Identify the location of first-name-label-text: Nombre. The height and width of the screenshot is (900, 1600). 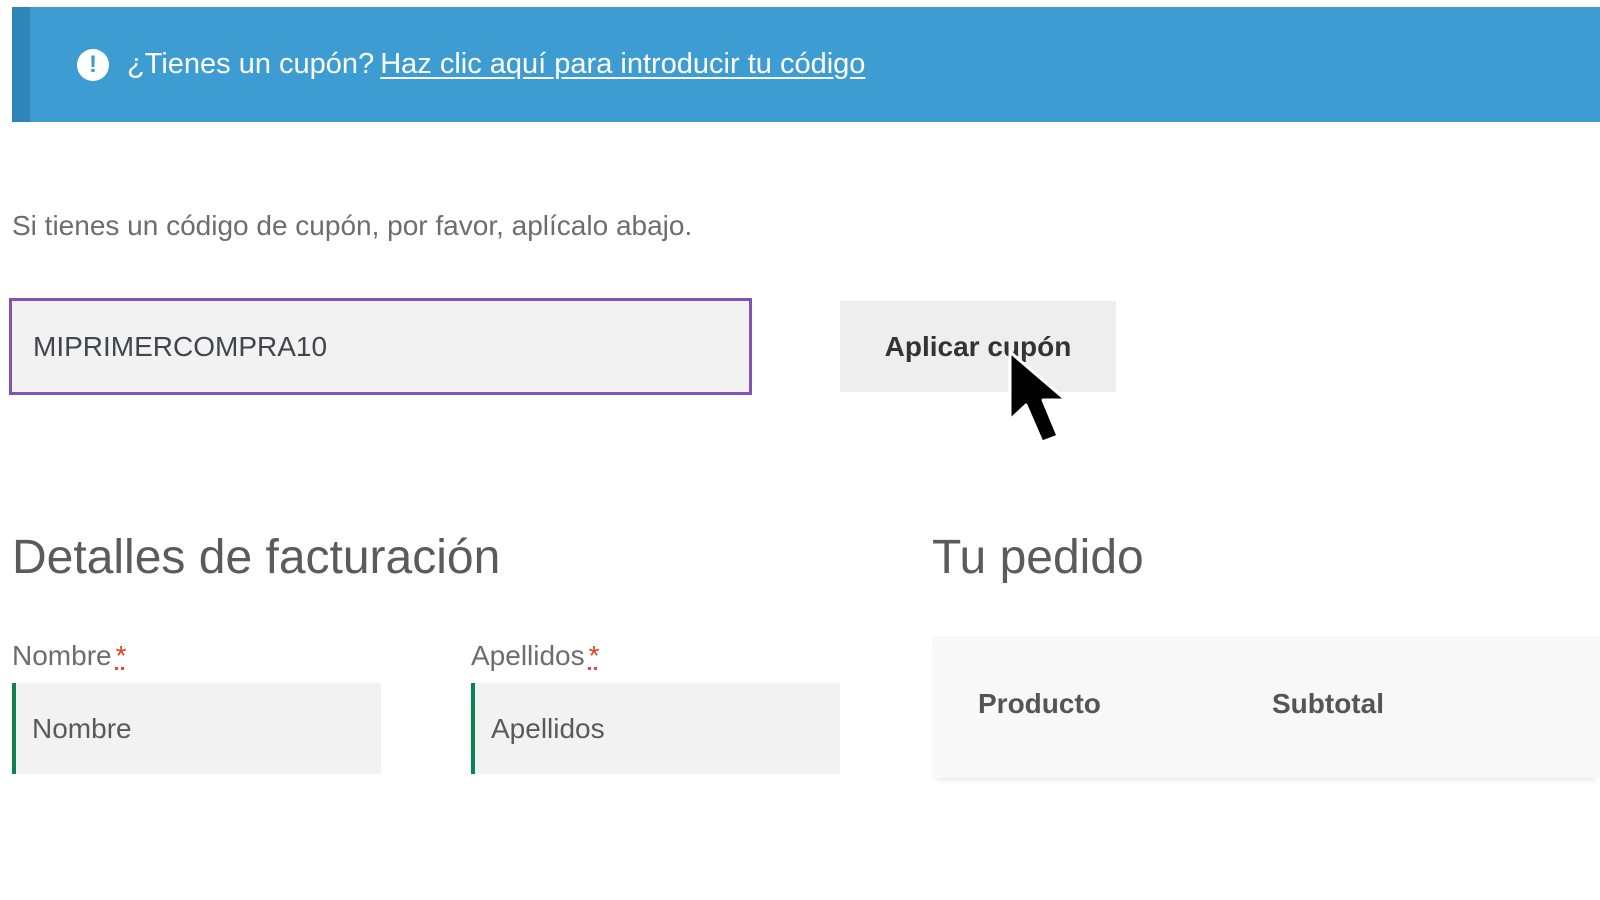
(62, 655).